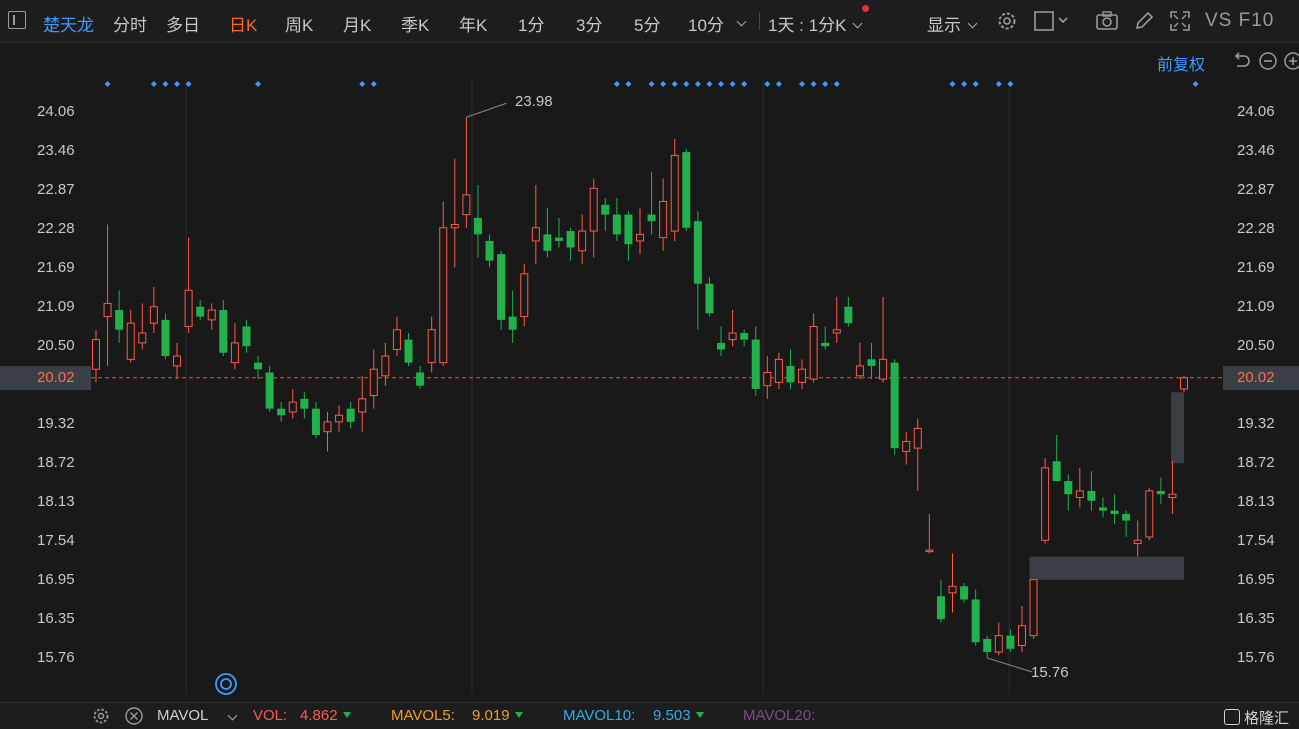 The height and width of the screenshot is (729, 1299). What do you see at coordinates (473, 23) in the screenshot?
I see `tab-yearly-k: 年K` at bounding box center [473, 23].